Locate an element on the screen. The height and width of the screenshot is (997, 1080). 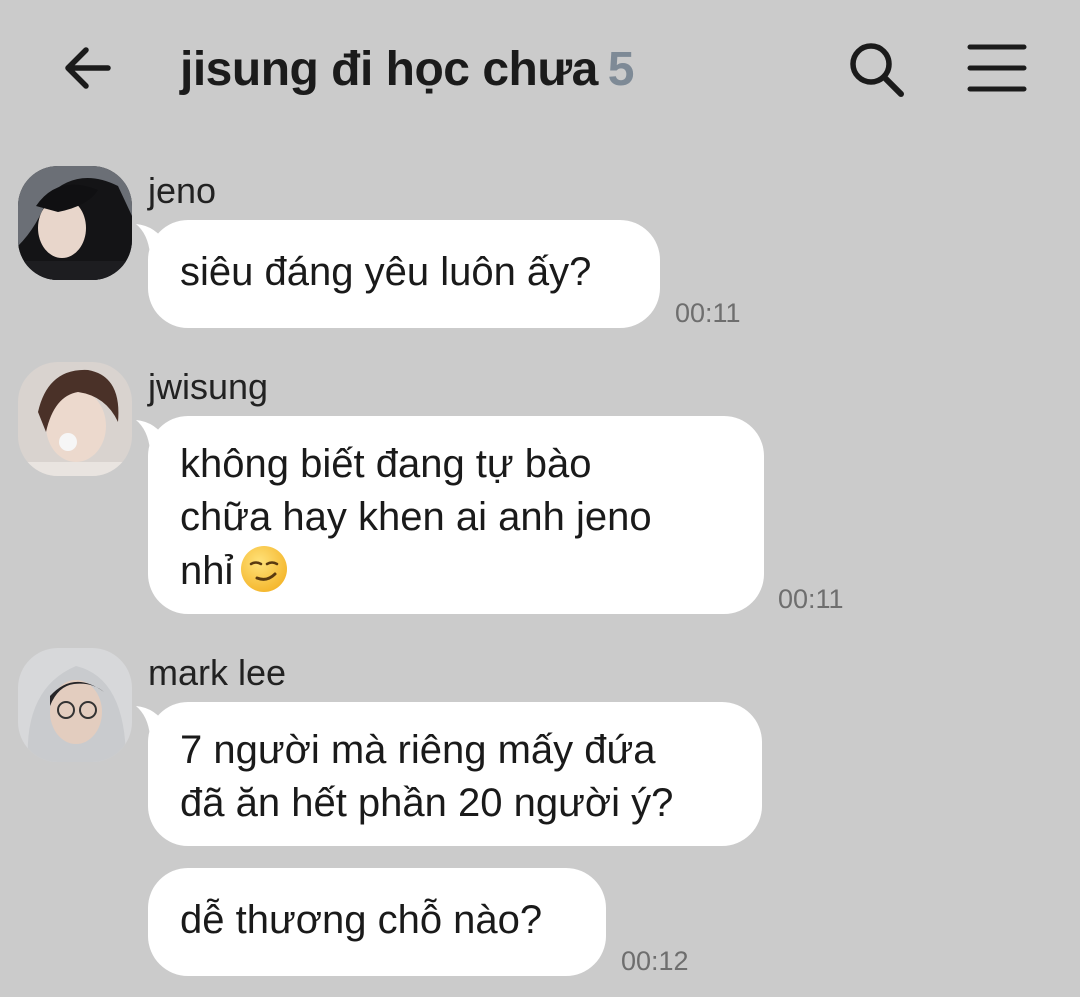
message-line: 7 người mà riêng mấy đứa is located at coordinates (418, 750).